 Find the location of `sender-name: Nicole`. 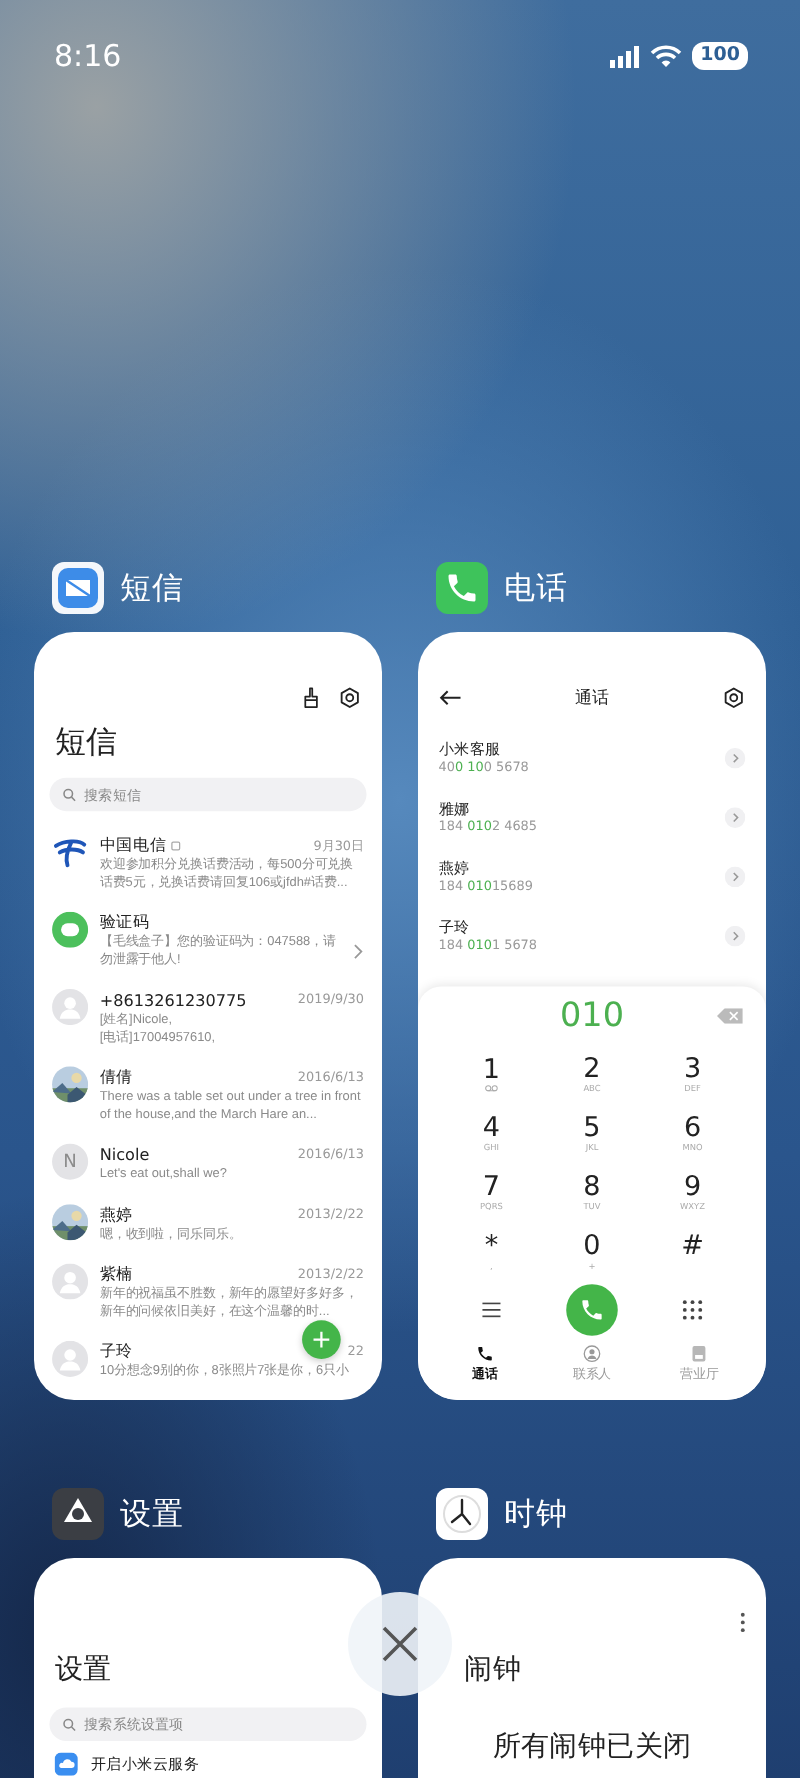

sender-name: Nicole is located at coordinates (124, 1154).